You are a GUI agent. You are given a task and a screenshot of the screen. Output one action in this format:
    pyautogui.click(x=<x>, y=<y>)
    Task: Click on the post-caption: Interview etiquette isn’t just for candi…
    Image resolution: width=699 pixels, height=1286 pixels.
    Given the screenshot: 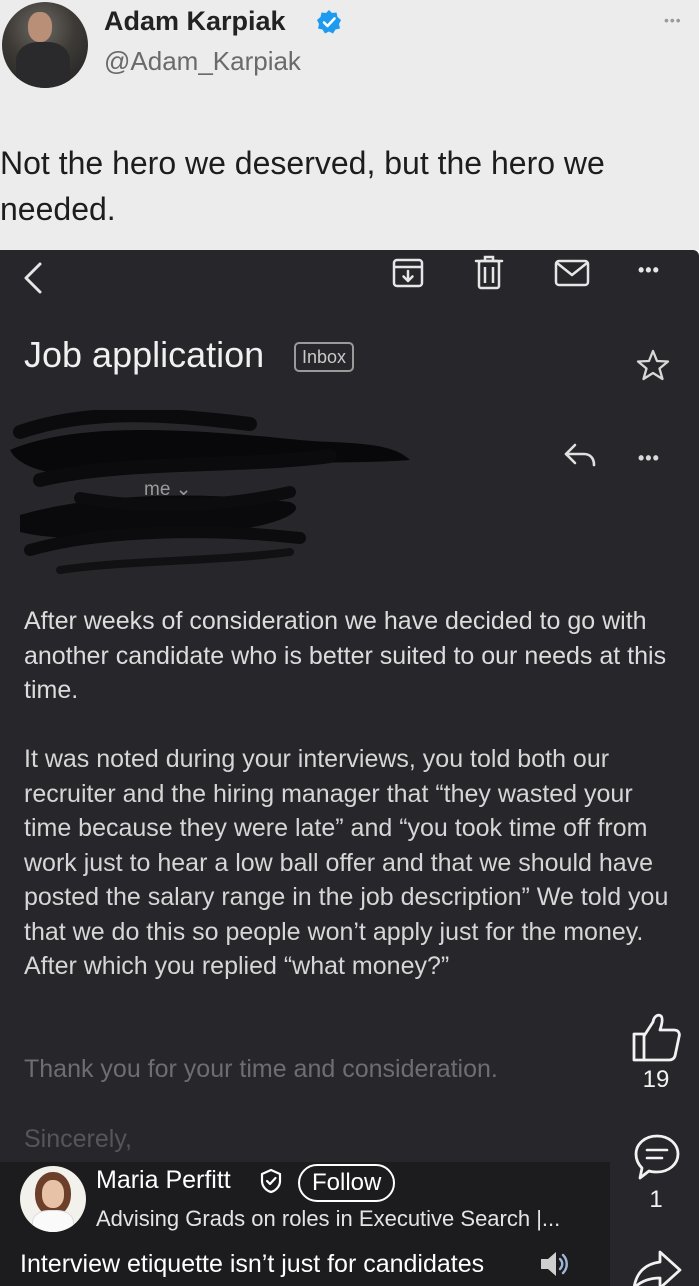 What is the action you would take?
    pyautogui.click(x=252, y=1264)
    